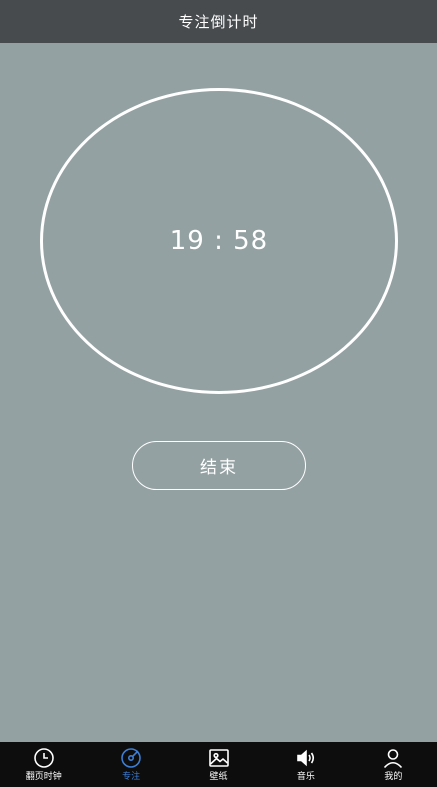  Describe the element at coordinates (131, 758) in the screenshot. I see `focus-icon` at that location.